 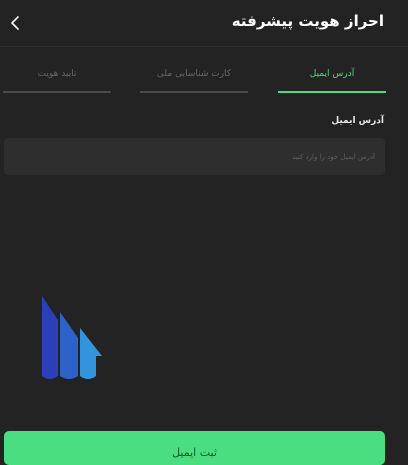 I want to click on submit-email-button: ثبت ایمیل, so click(x=194, y=448).